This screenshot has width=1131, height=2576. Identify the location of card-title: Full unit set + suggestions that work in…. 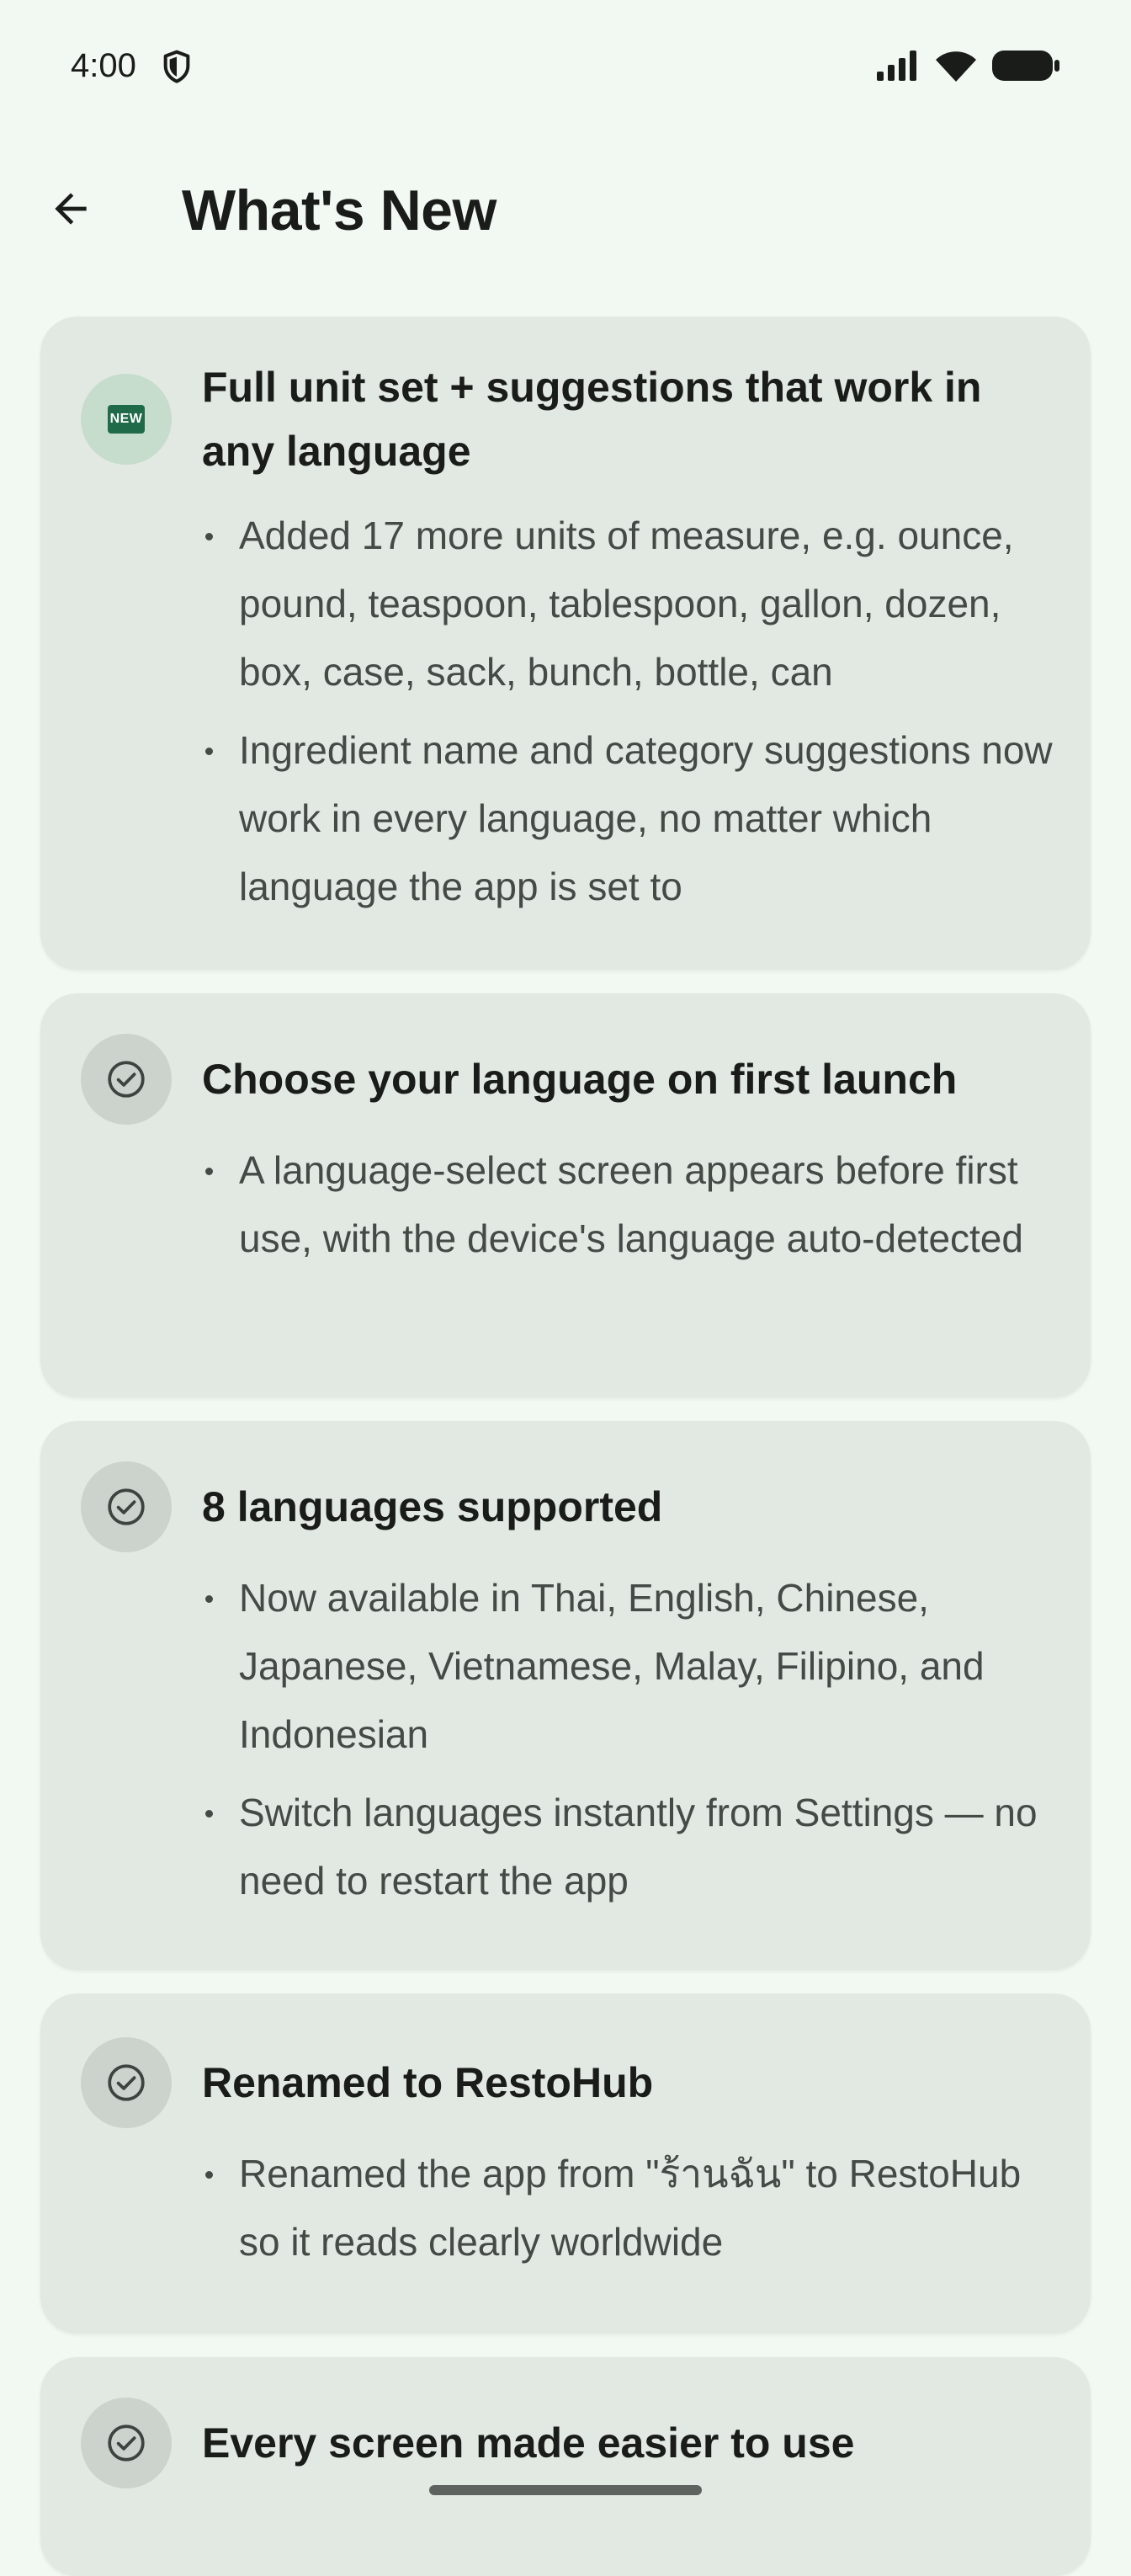
(592, 419).